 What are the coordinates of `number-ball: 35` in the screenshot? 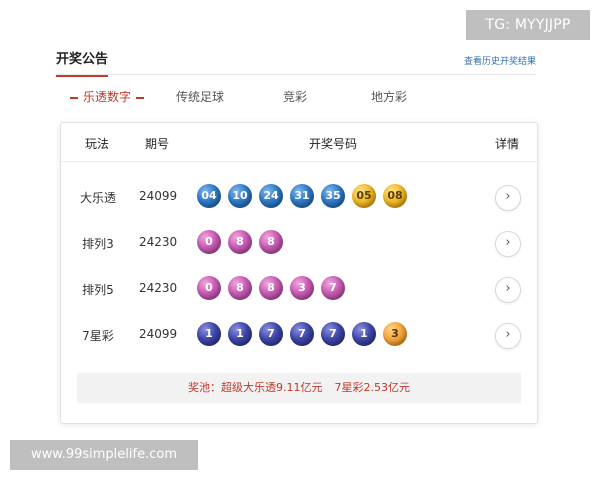 It's located at (333, 196).